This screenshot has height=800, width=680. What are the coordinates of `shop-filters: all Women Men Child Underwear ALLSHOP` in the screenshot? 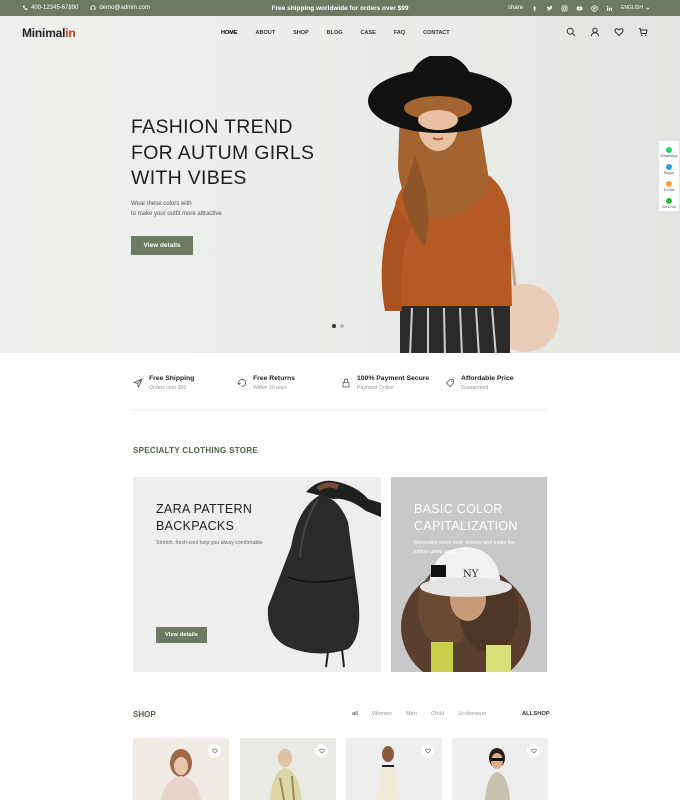 It's located at (451, 714).